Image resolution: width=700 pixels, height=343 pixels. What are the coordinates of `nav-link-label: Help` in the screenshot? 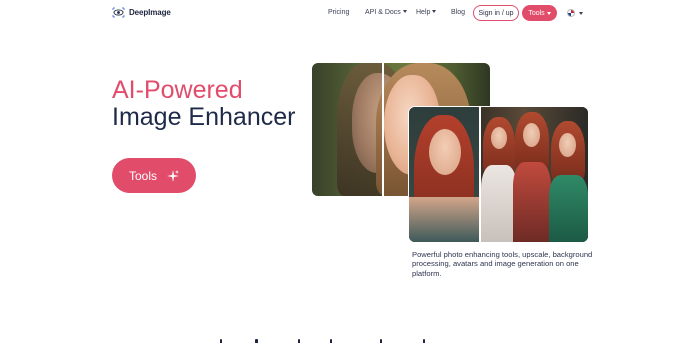 It's located at (423, 12).